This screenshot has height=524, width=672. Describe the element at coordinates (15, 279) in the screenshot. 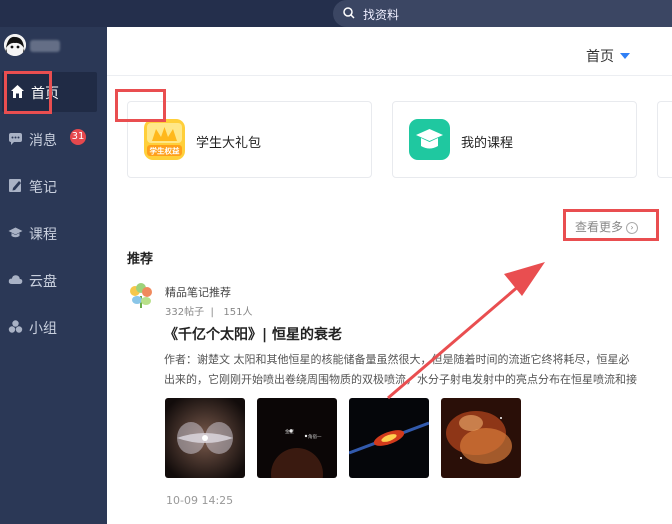

I see `cloud-icon` at that location.